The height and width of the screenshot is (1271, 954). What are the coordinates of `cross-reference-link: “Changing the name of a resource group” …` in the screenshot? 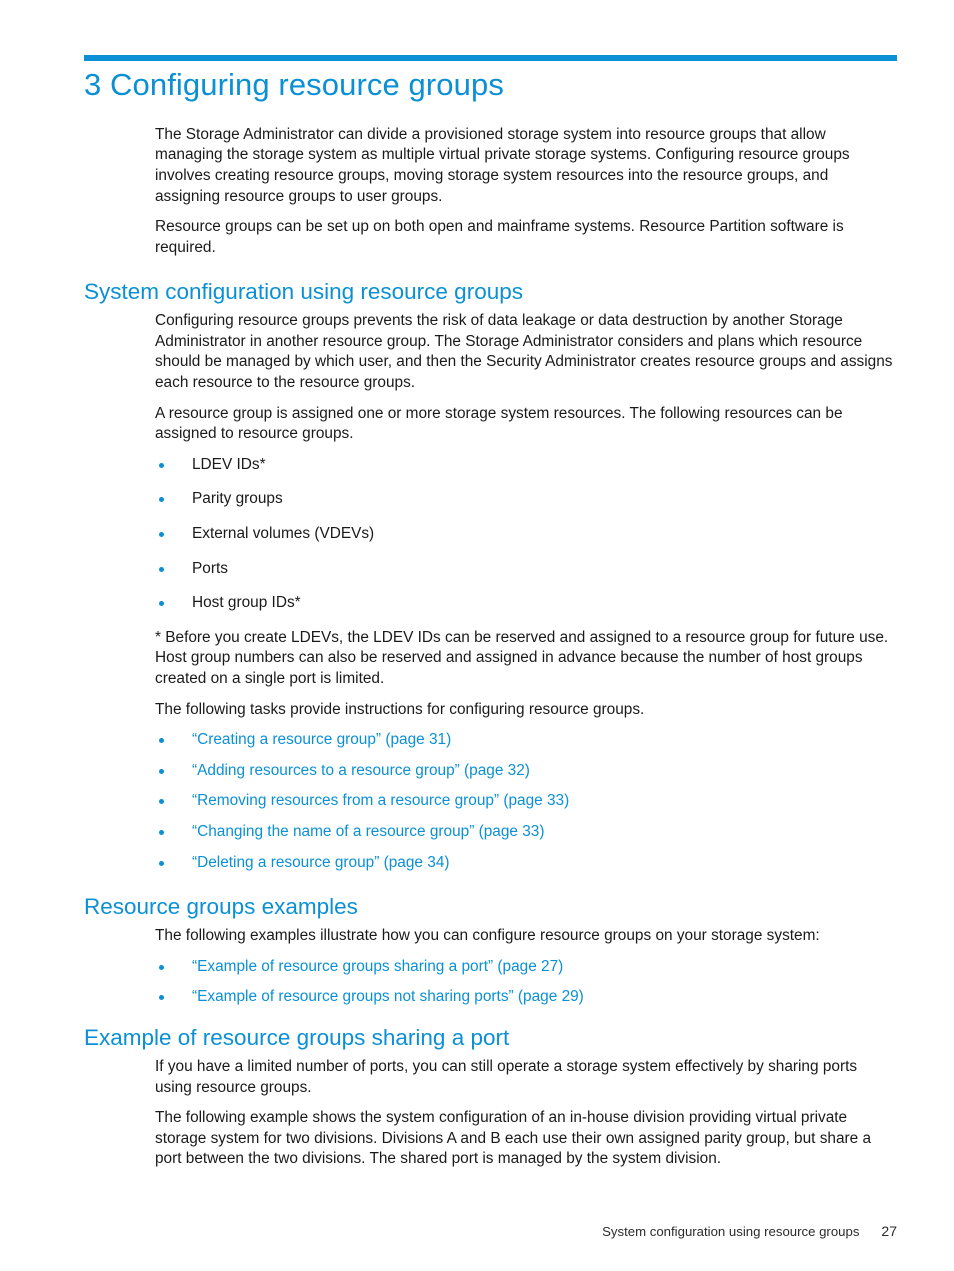 It's located at (368, 831).